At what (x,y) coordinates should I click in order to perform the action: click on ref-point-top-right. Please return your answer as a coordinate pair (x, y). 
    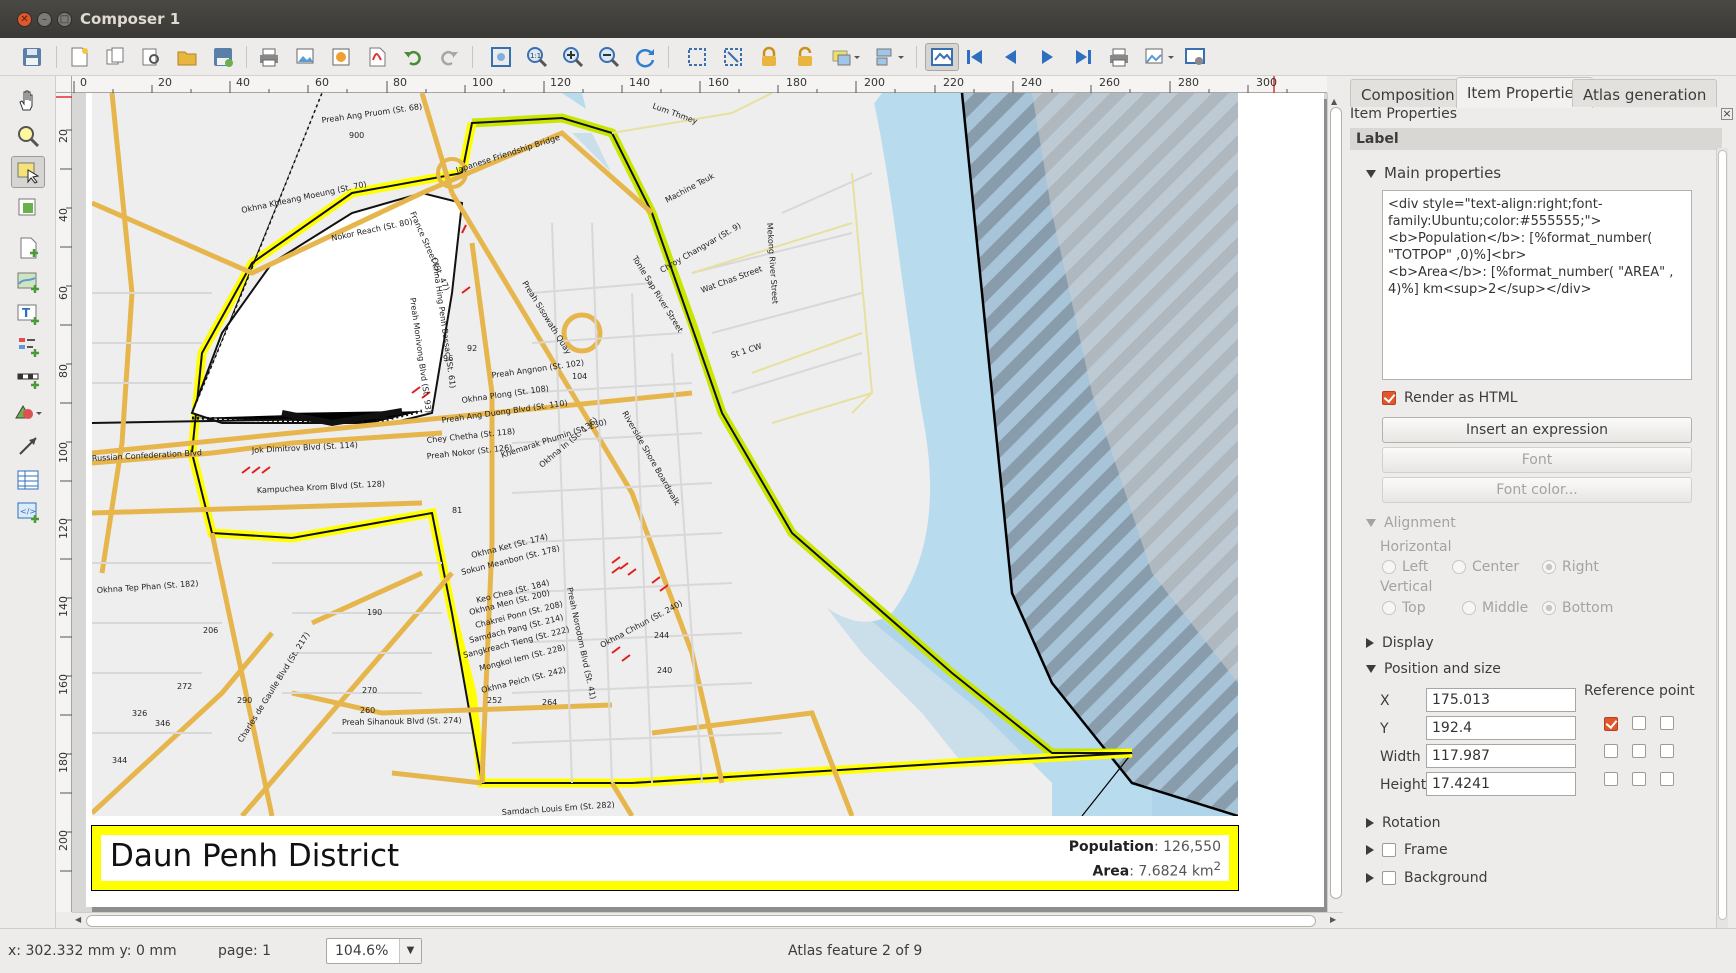
    Looking at the image, I should click on (1667, 723).